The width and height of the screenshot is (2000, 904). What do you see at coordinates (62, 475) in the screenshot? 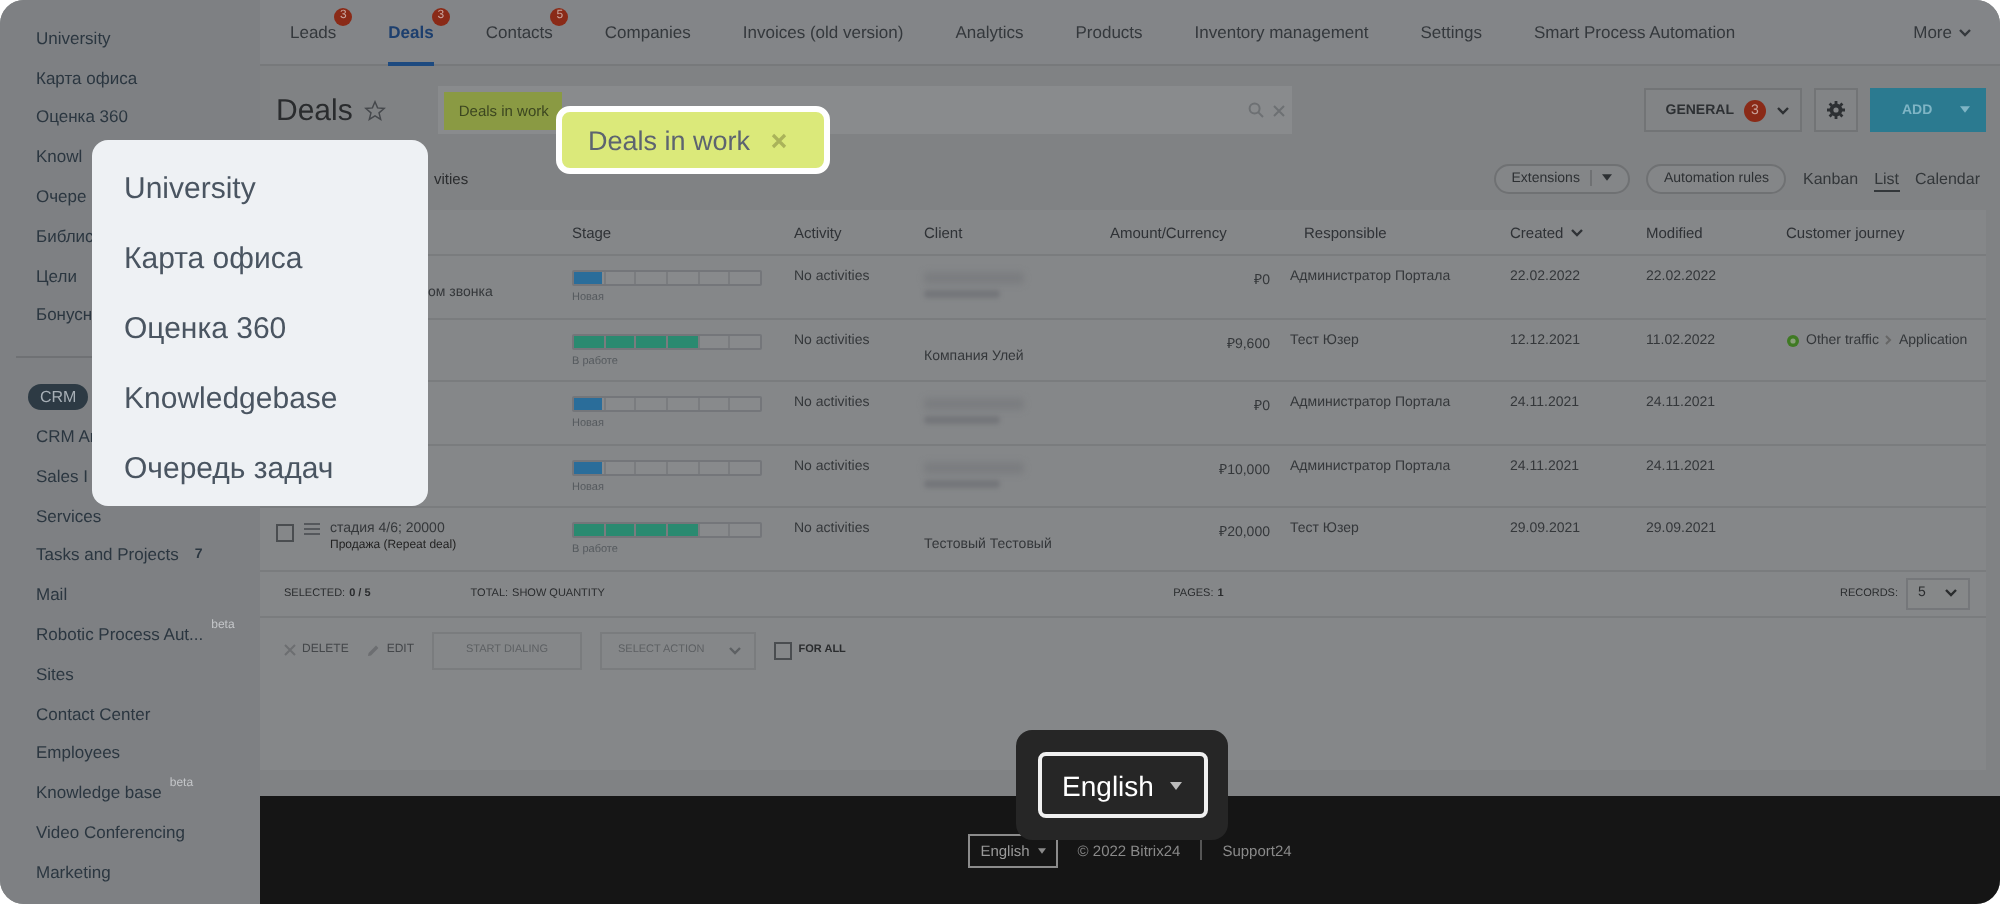
I see `sidebar-item: Sales I` at bounding box center [62, 475].